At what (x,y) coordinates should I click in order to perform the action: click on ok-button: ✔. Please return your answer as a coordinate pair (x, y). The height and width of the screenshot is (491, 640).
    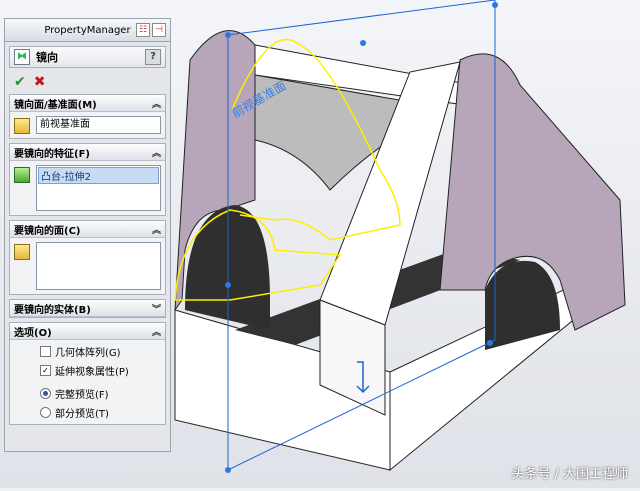
    Looking at the image, I should click on (20, 82).